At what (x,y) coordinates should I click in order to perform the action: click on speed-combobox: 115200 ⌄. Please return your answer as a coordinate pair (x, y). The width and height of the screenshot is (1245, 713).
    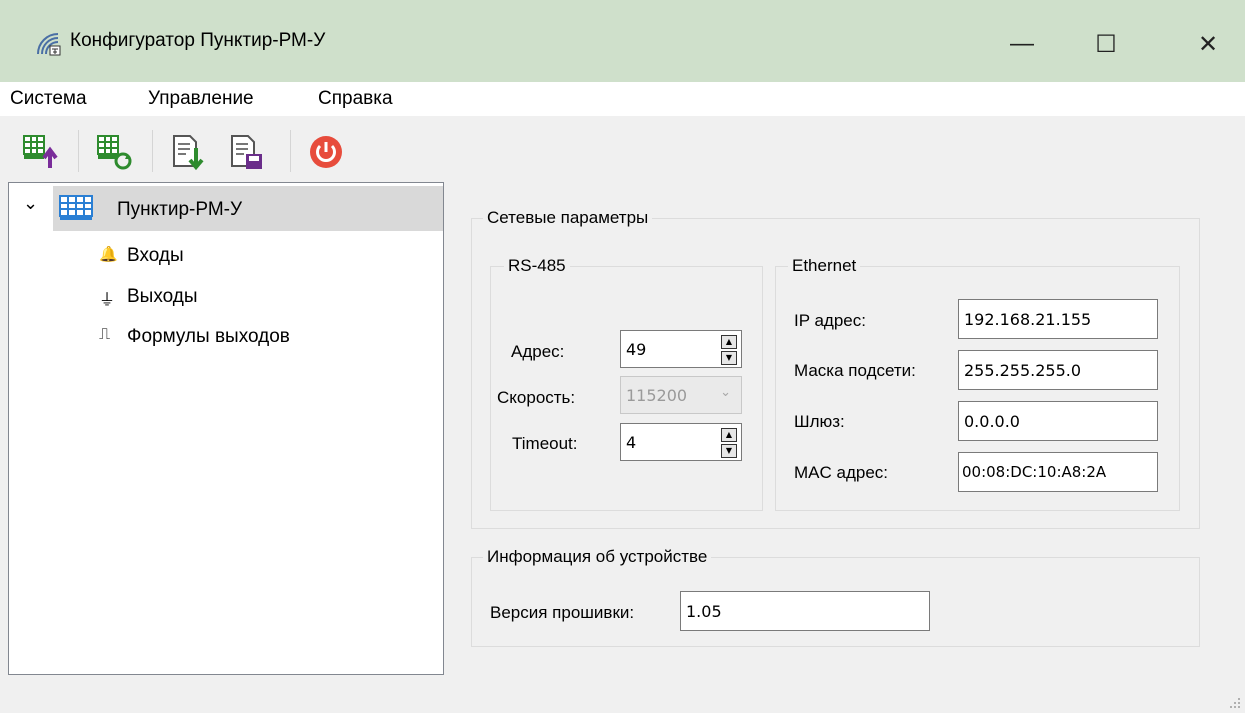
    Looking at the image, I should click on (681, 395).